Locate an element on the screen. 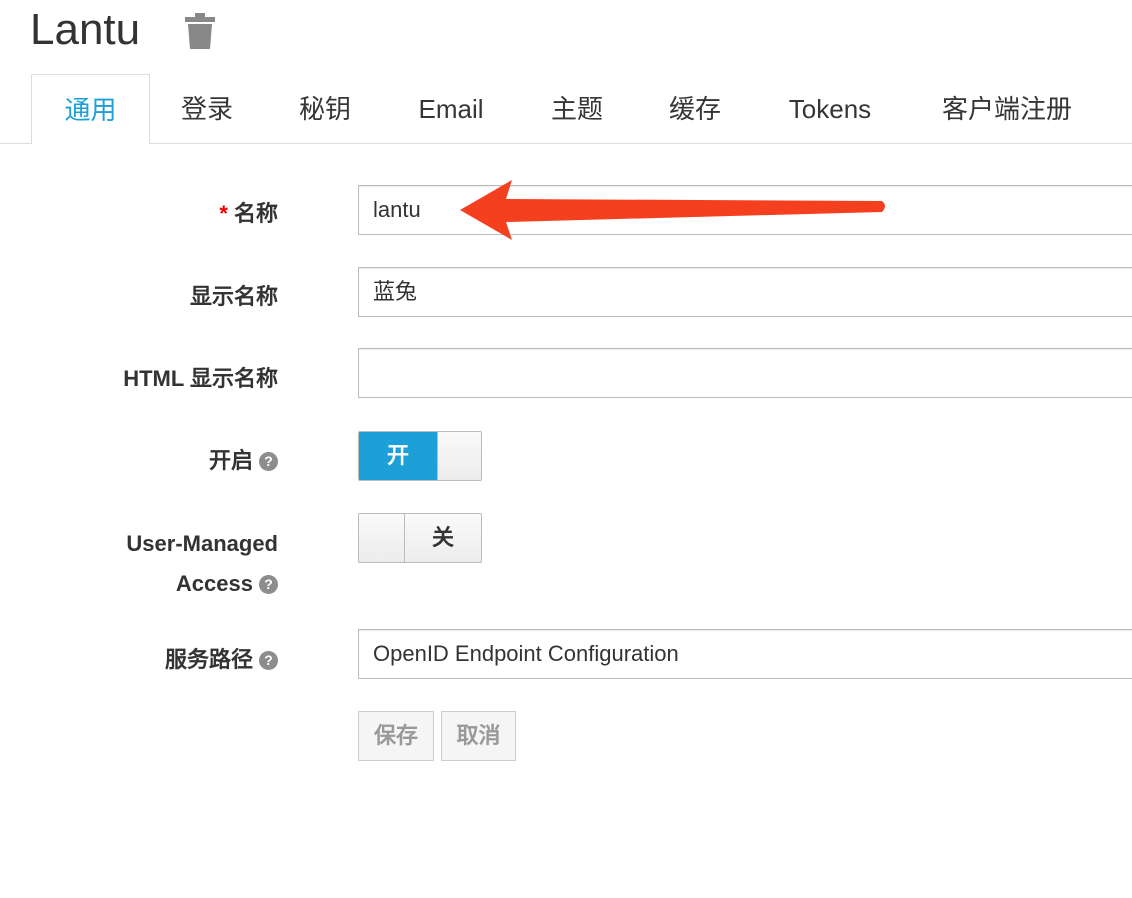 The width and height of the screenshot is (1132, 898). save-button: 保存 is located at coordinates (396, 736).